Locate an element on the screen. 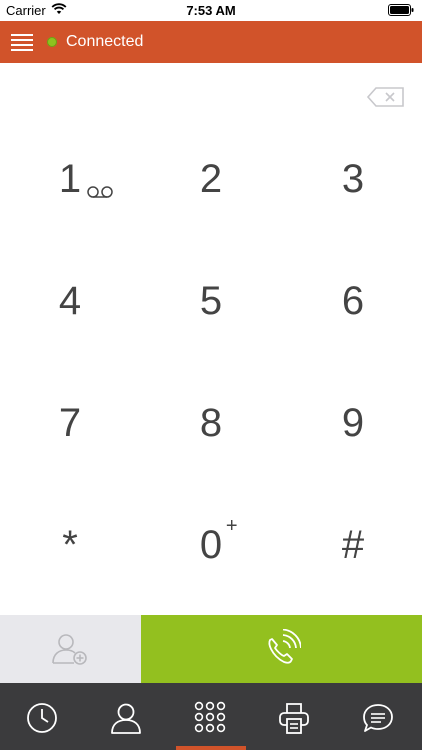 The height and width of the screenshot is (750, 422). chat-bubble-icon is located at coordinates (378, 718).